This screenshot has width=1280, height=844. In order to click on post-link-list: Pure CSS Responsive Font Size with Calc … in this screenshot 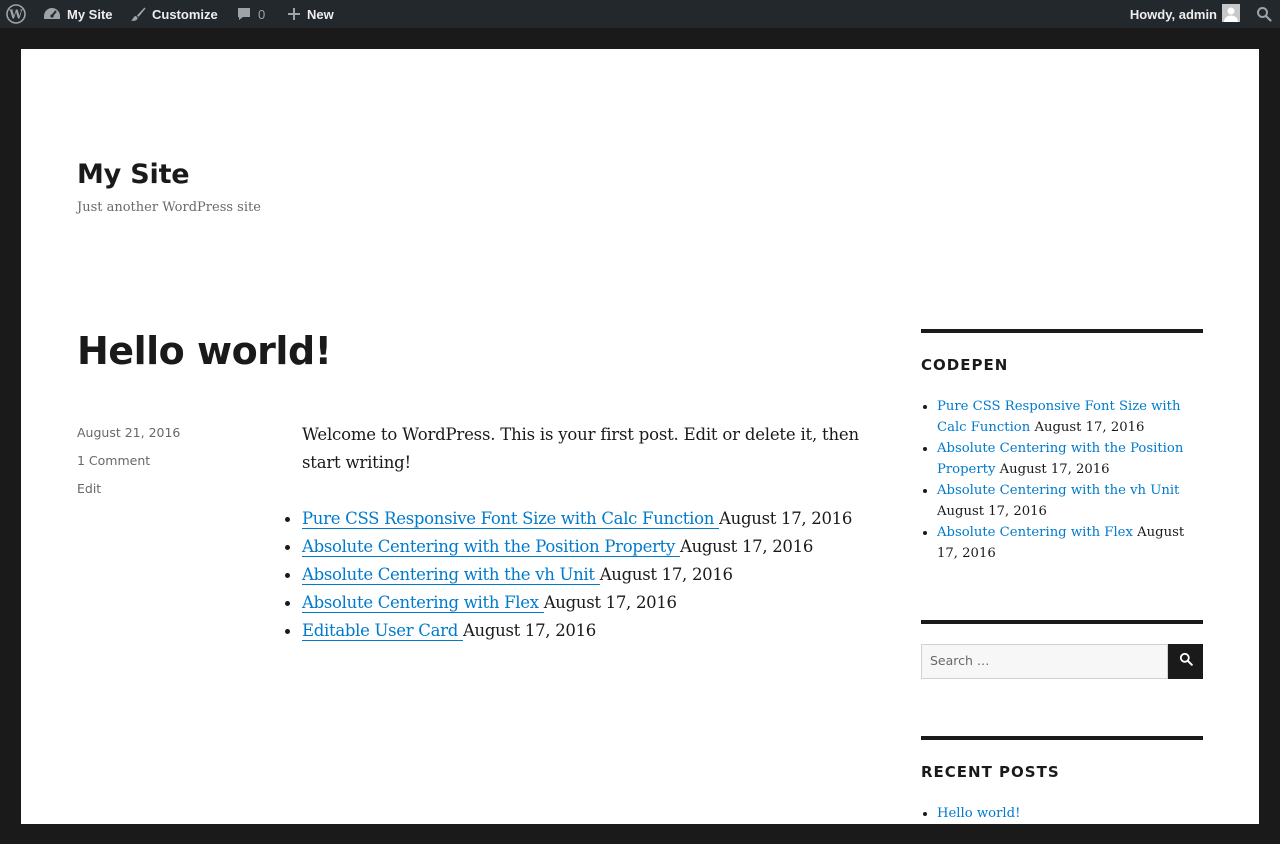, I will do `click(569, 575)`.